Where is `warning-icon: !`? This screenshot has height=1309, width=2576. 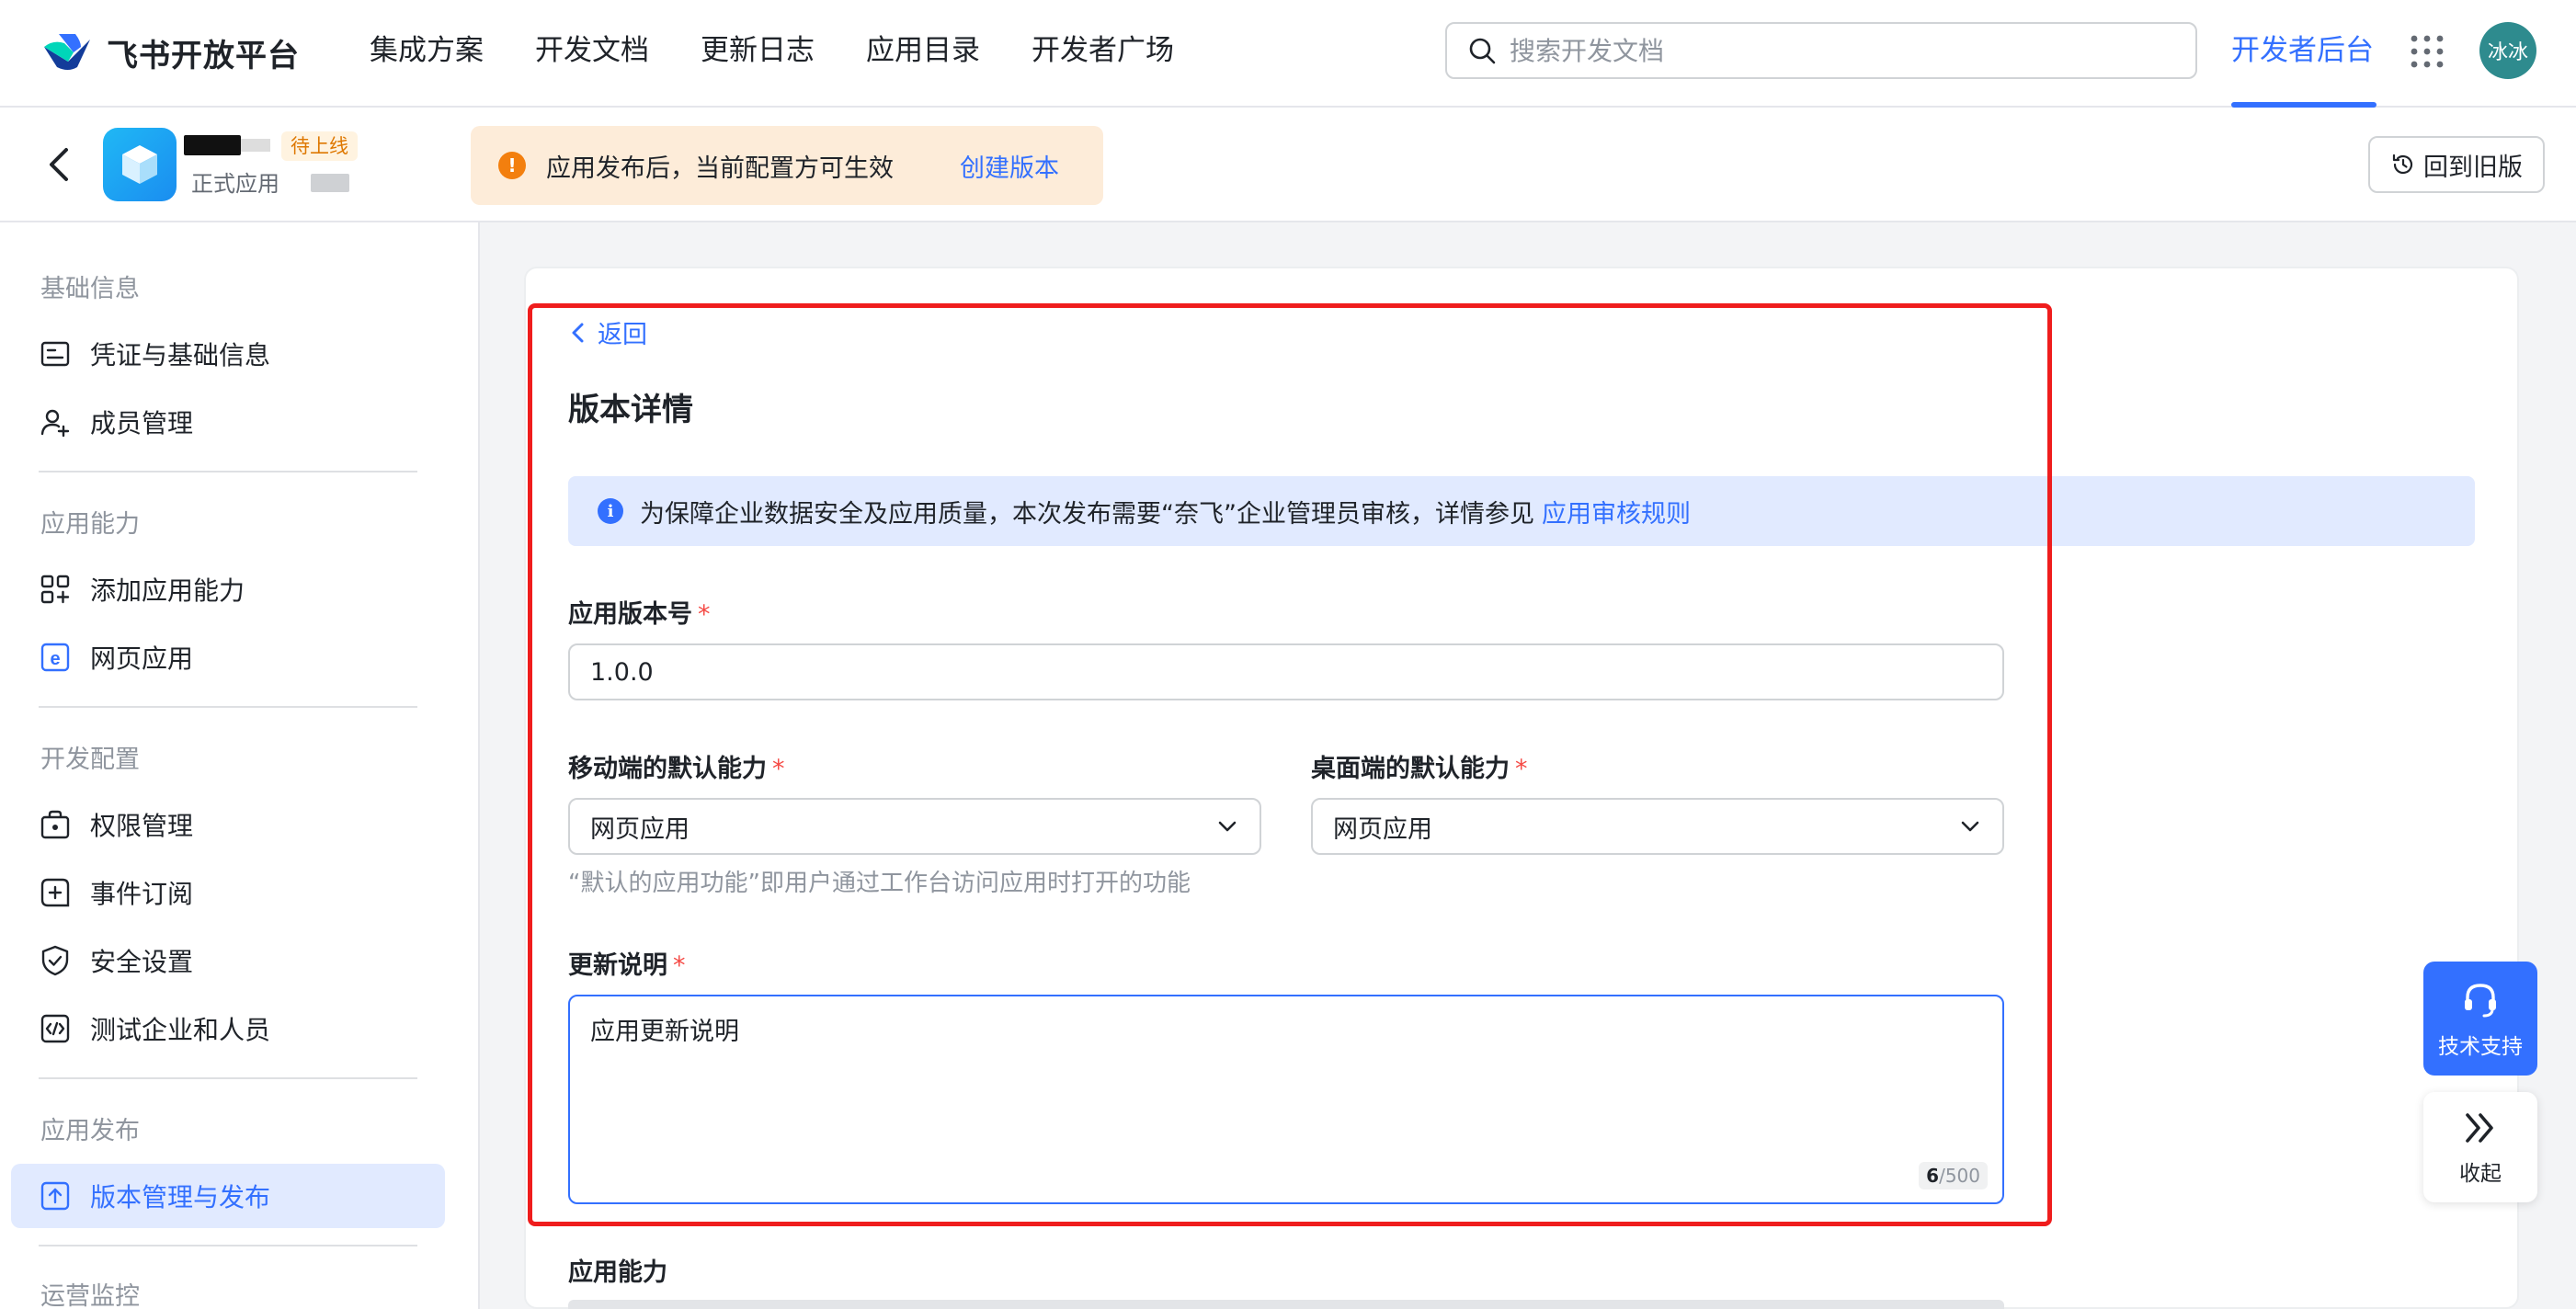 warning-icon: ! is located at coordinates (512, 165).